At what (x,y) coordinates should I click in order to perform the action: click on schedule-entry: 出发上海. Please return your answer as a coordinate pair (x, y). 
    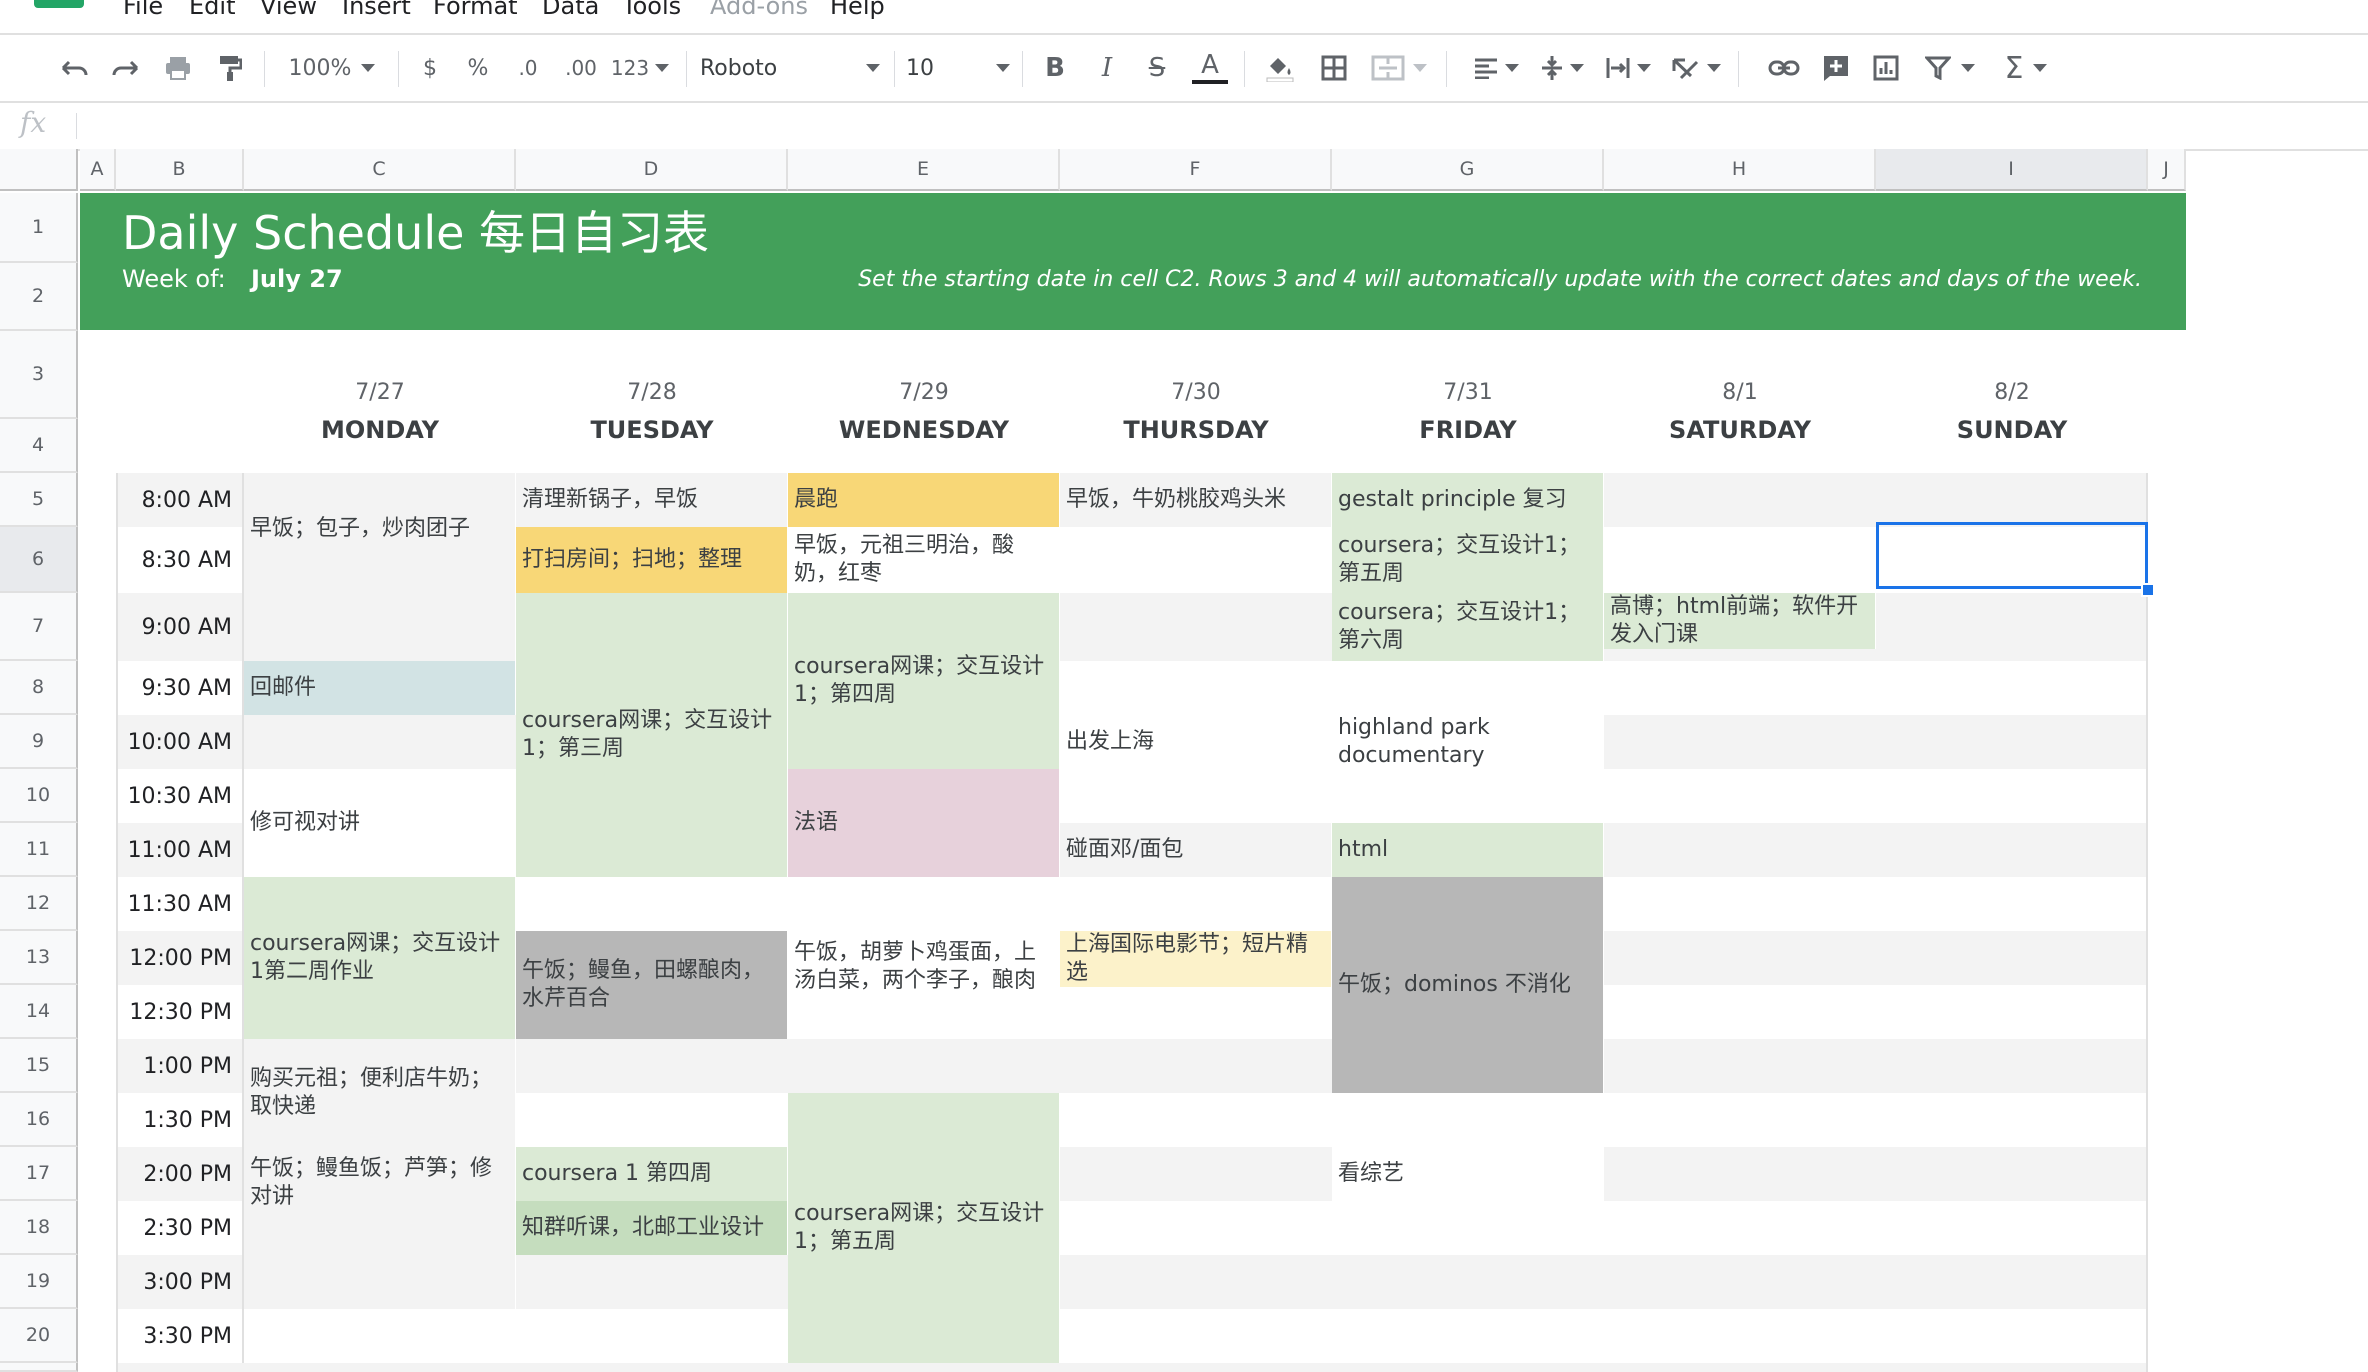
    Looking at the image, I should click on (1196, 742).